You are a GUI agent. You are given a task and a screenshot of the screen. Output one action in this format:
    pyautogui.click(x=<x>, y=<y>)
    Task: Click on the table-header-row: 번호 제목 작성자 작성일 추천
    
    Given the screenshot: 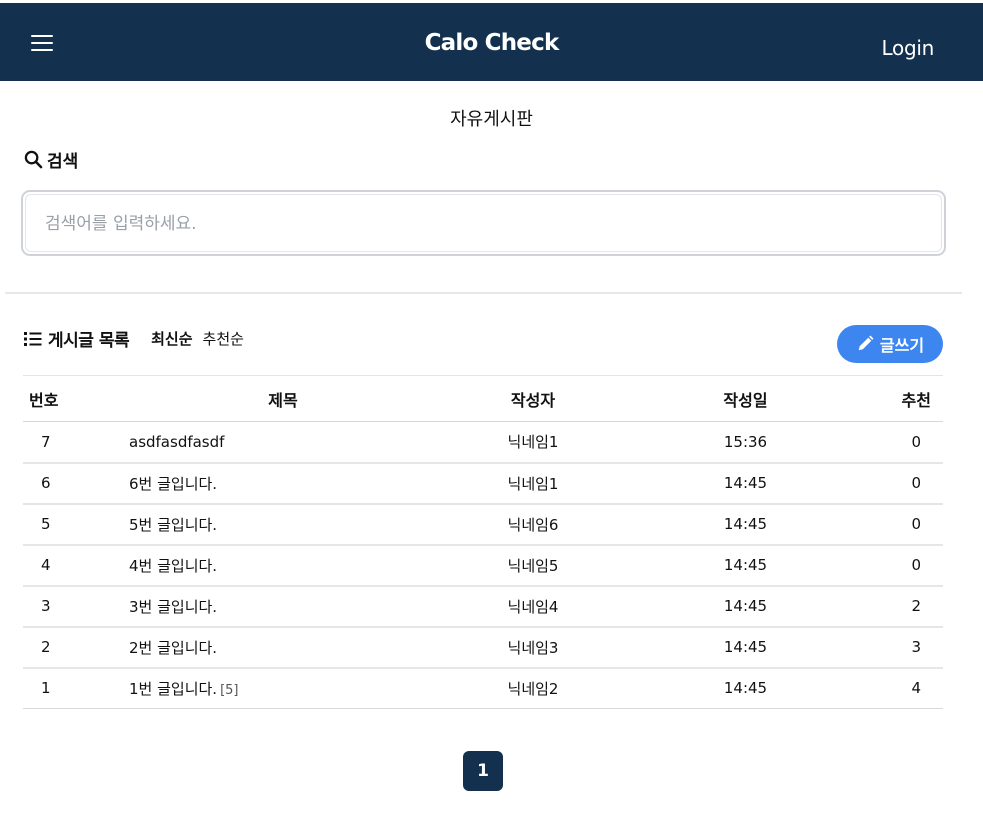 What is the action you would take?
    pyautogui.click(x=483, y=398)
    